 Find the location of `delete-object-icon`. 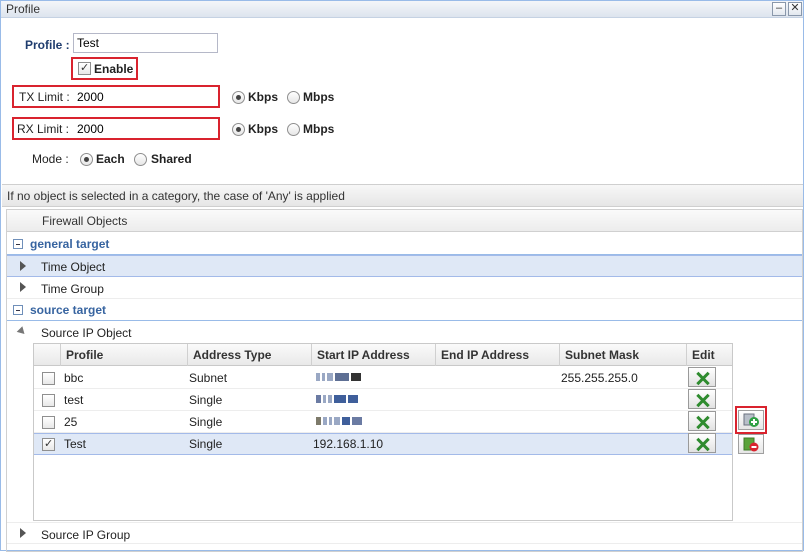

delete-object-icon is located at coordinates (751, 444).